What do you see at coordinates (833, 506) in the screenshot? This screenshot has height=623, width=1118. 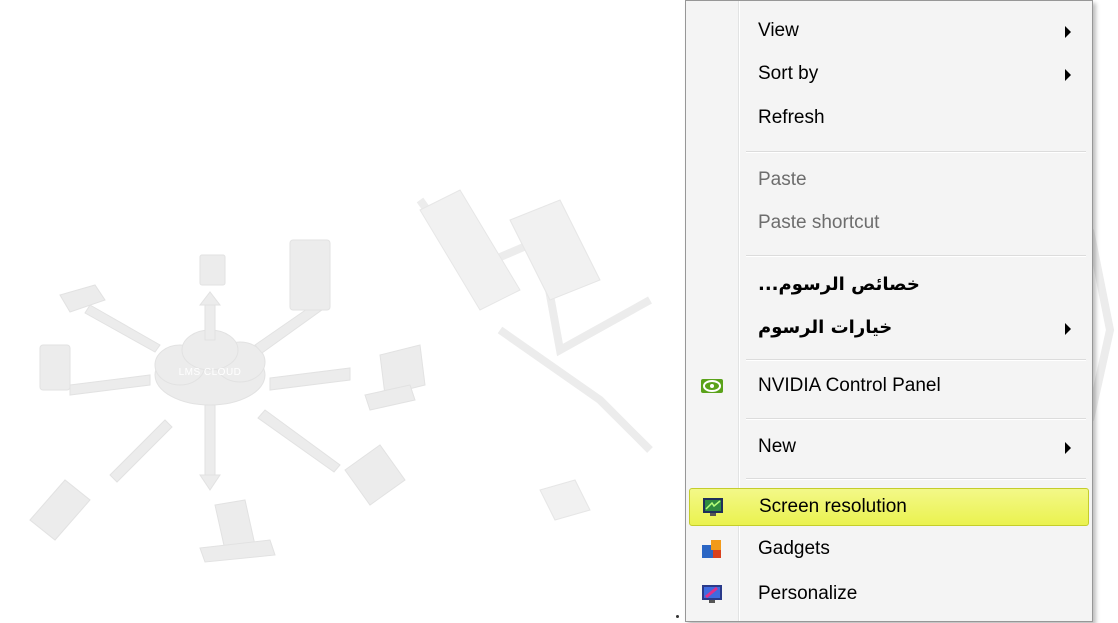 I see `menu-item-label: Screen resolution` at bounding box center [833, 506].